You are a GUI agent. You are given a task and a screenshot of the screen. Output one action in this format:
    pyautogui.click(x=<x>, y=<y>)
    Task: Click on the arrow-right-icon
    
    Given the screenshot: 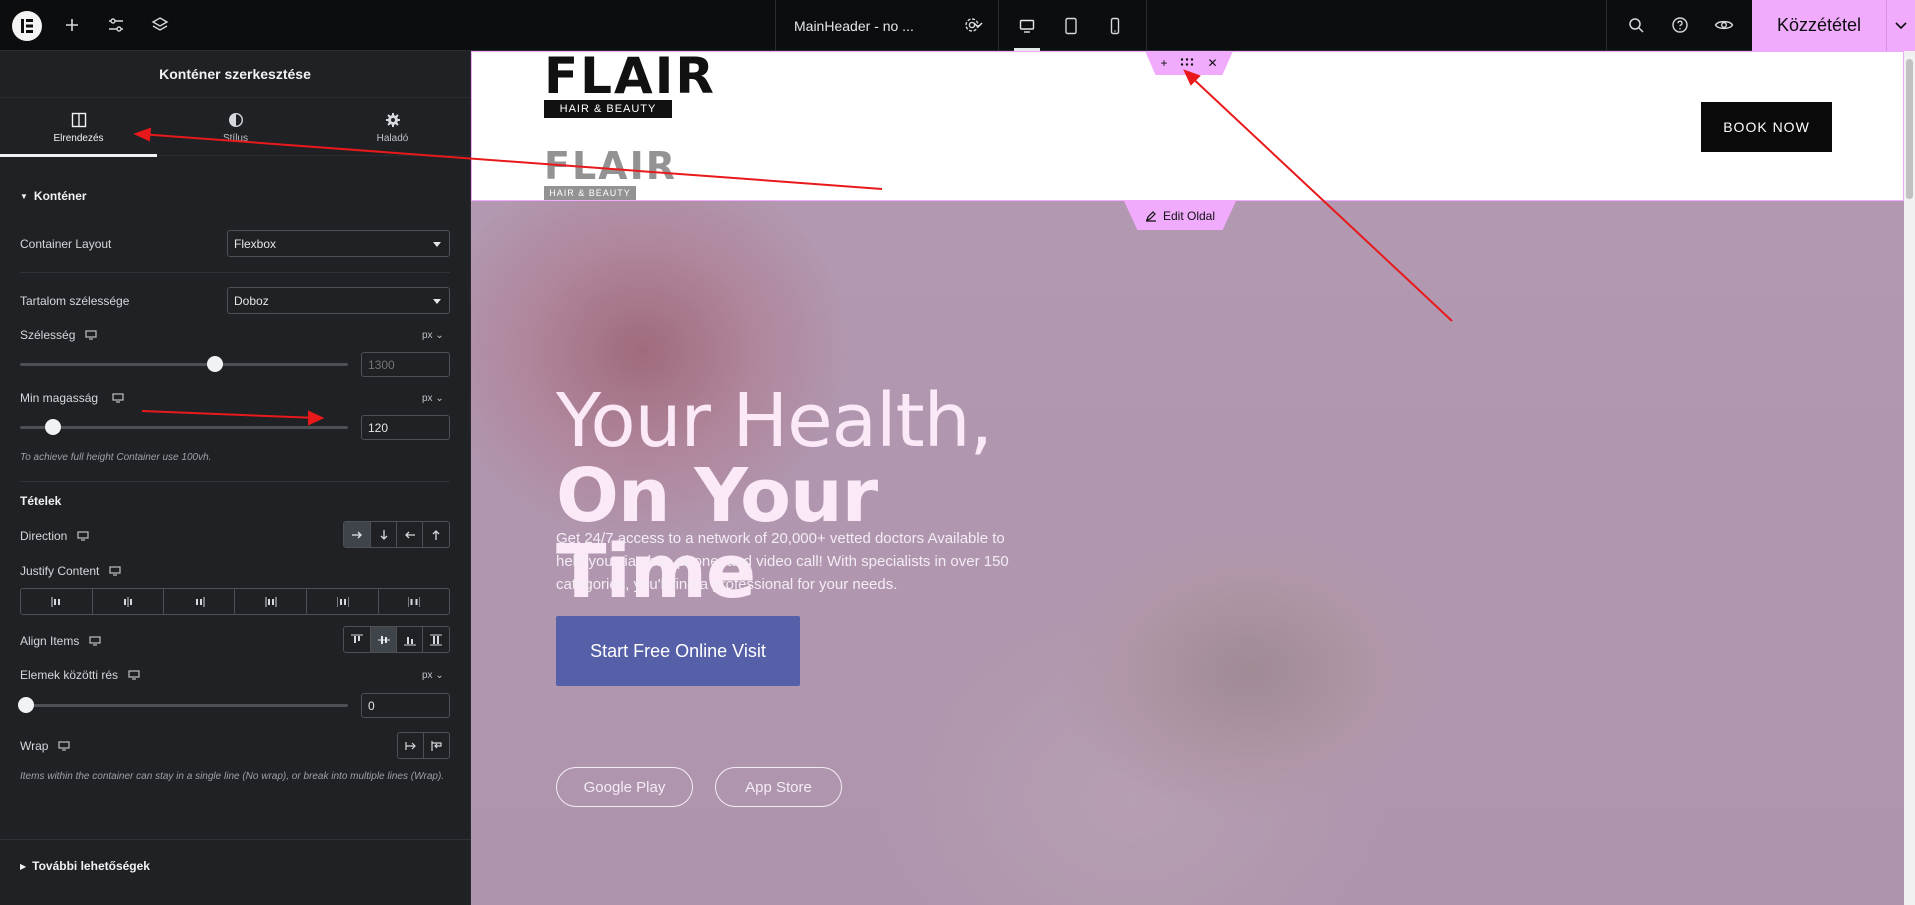 What is the action you would take?
    pyautogui.click(x=357, y=534)
    